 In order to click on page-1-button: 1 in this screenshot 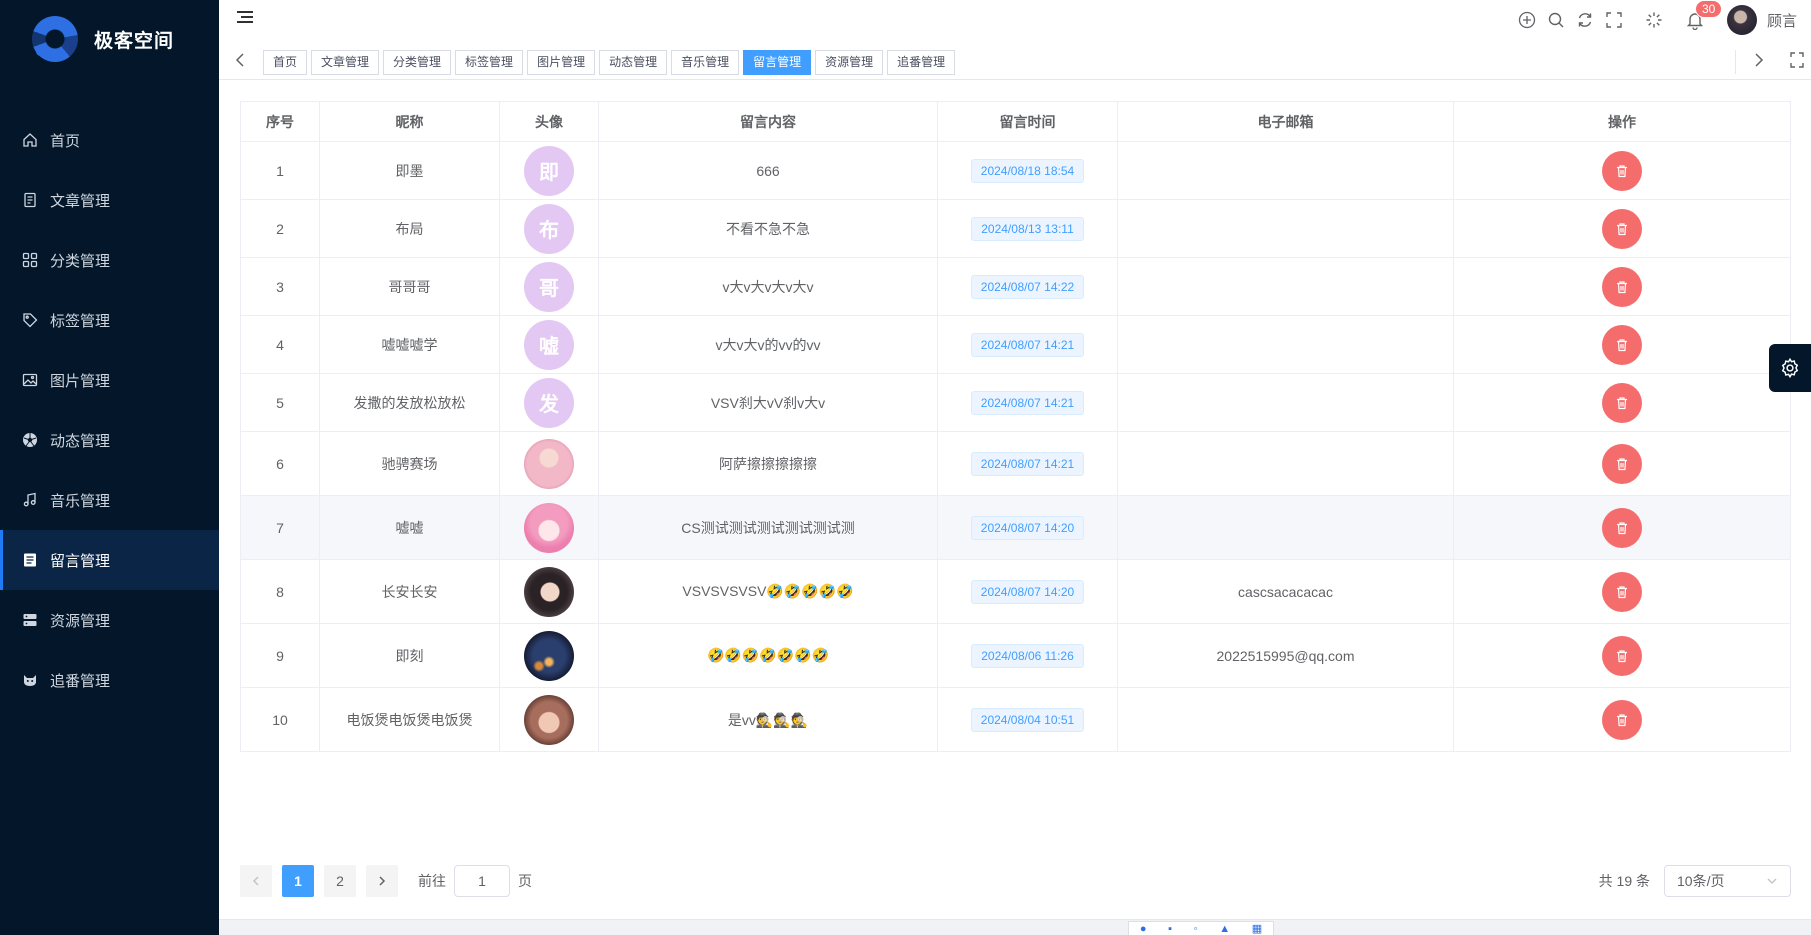, I will do `click(298, 881)`.